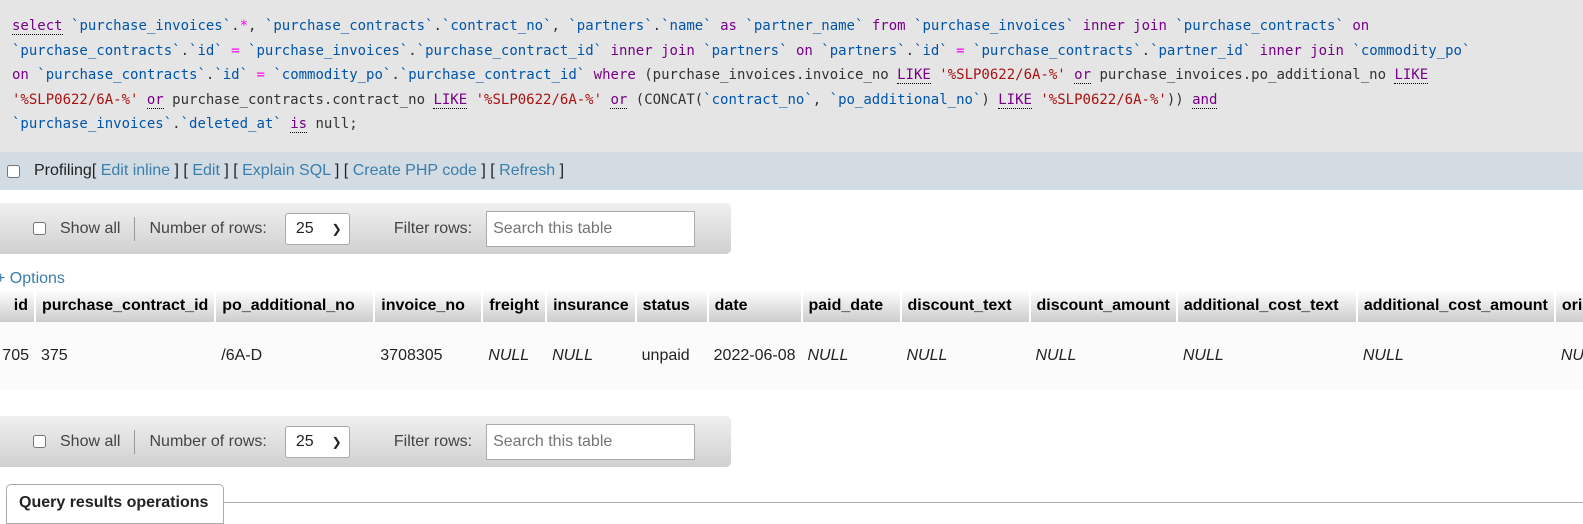 This screenshot has height=524, width=1583. What do you see at coordinates (295, 356) in the screenshot?
I see `cell-po-additional-no: /6A-D` at bounding box center [295, 356].